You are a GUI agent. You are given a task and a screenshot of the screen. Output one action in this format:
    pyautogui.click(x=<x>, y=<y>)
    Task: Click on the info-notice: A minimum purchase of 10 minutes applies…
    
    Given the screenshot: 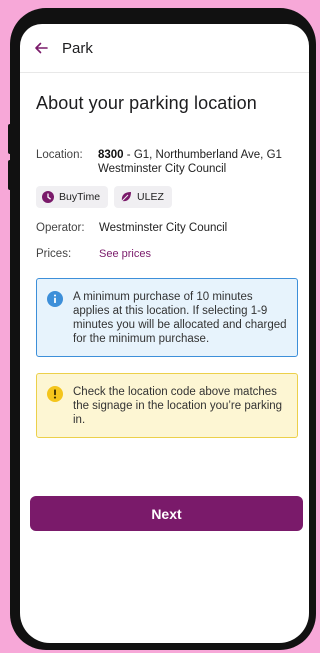 What is the action you would take?
    pyautogui.click(x=167, y=317)
    